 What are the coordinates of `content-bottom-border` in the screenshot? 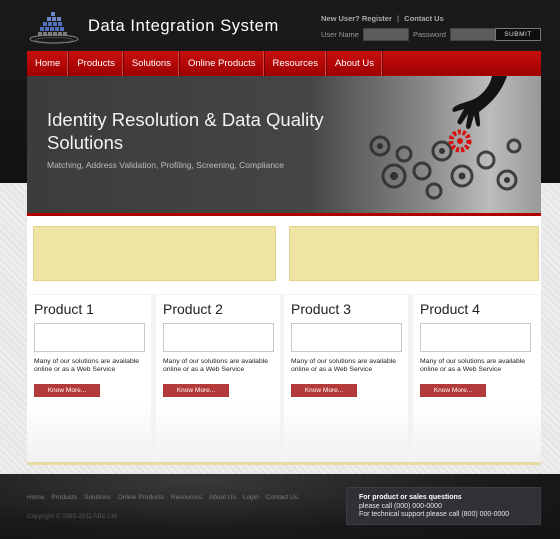 It's located at (284, 463).